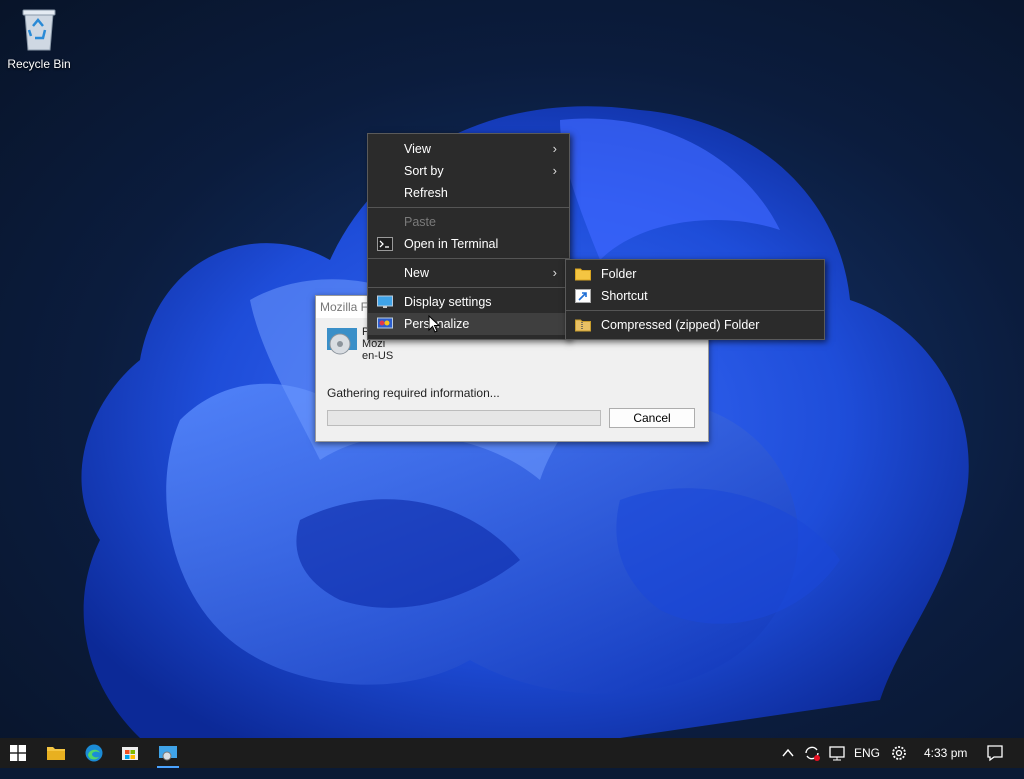 This screenshot has width=1024, height=779. Describe the element at coordinates (342, 341) in the screenshot. I see `installer-disk-icon` at that location.